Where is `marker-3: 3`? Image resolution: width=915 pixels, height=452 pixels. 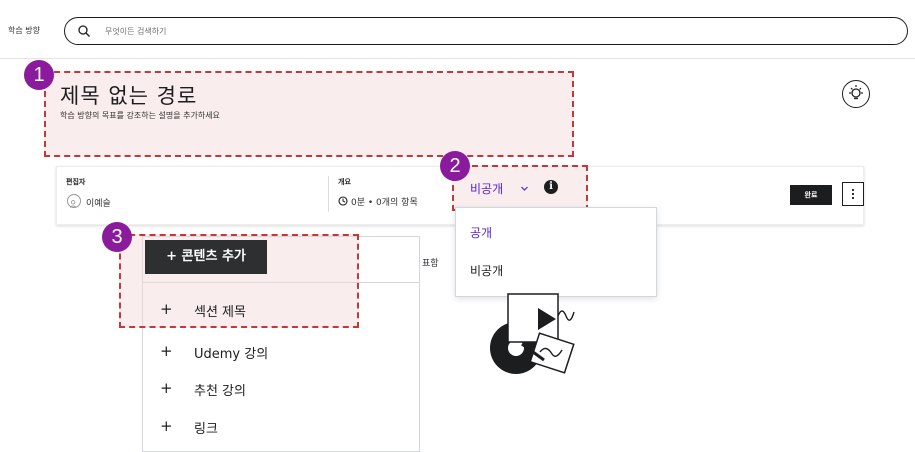 marker-3: 3 is located at coordinates (117, 237).